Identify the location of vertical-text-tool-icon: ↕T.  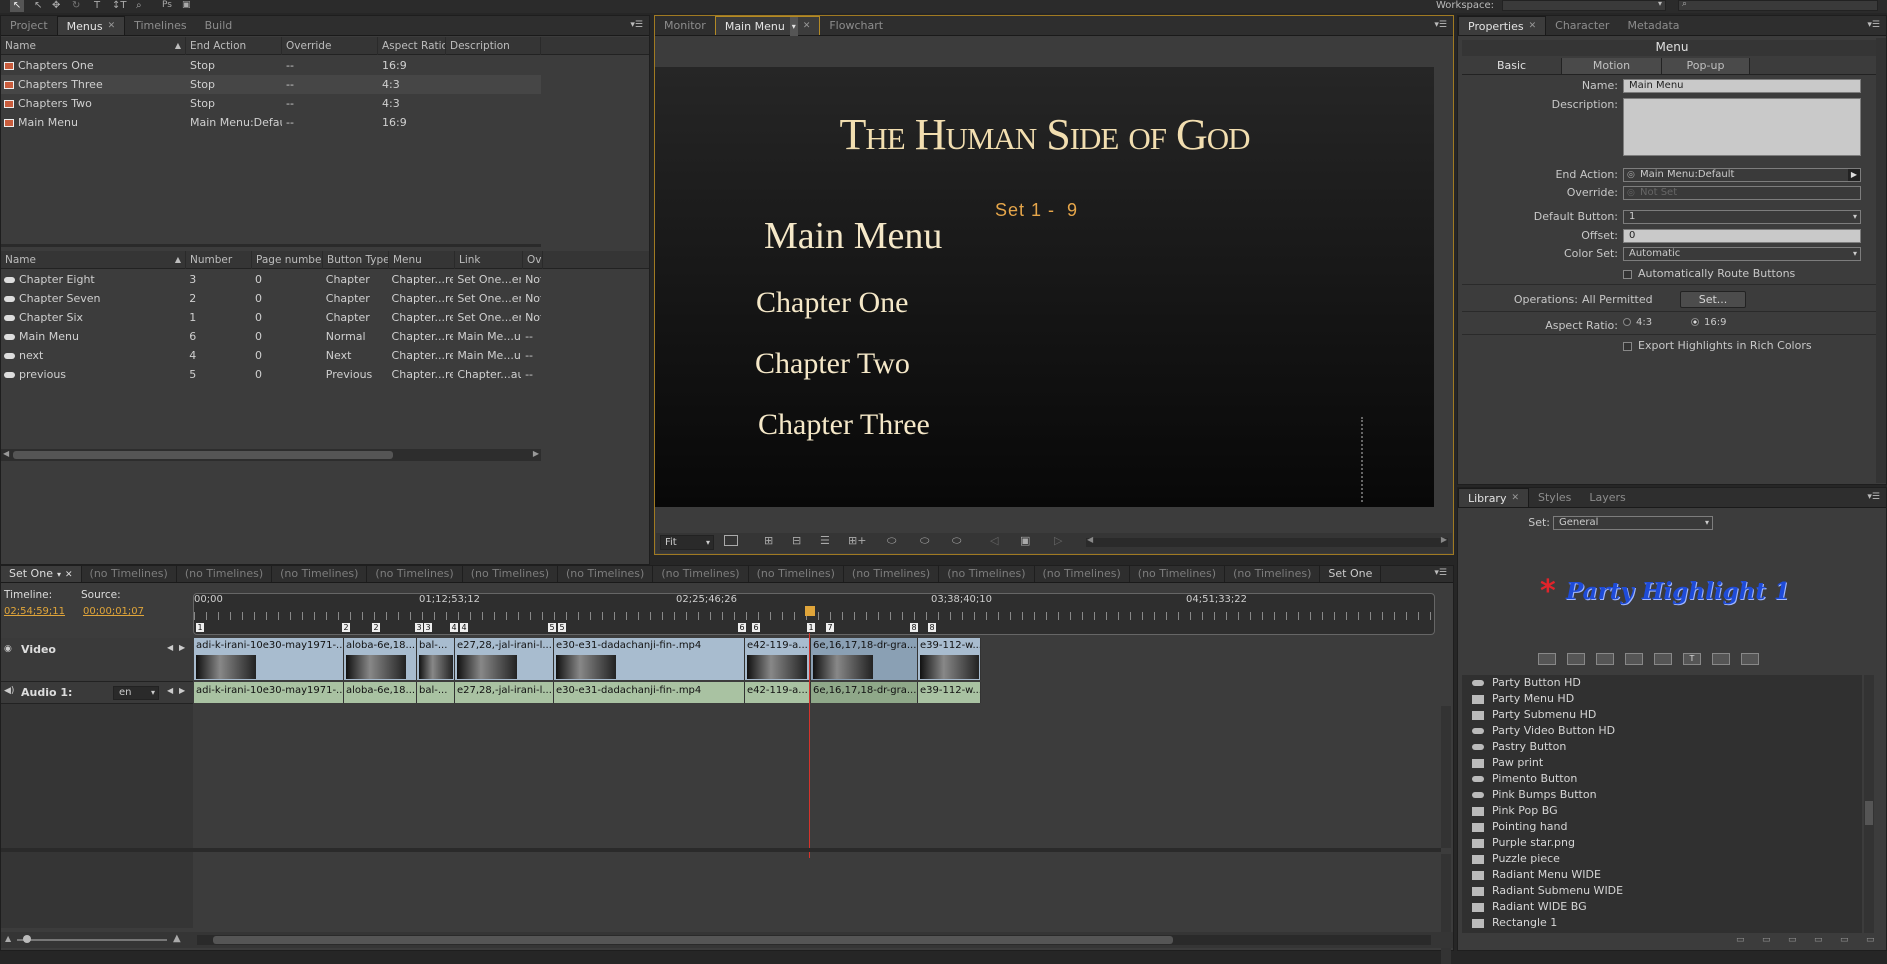
(119, 5).